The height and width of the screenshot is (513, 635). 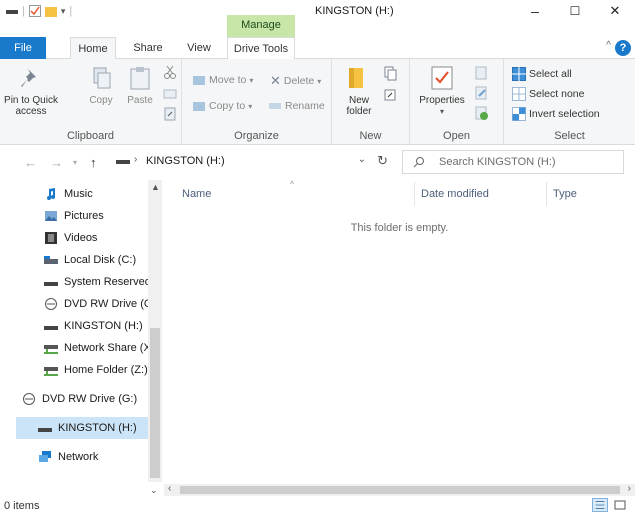 What do you see at coordinates (106, 282) in the screenshot?
I see `nav-item-label: System Reserved` at bounding box center [106, 282].